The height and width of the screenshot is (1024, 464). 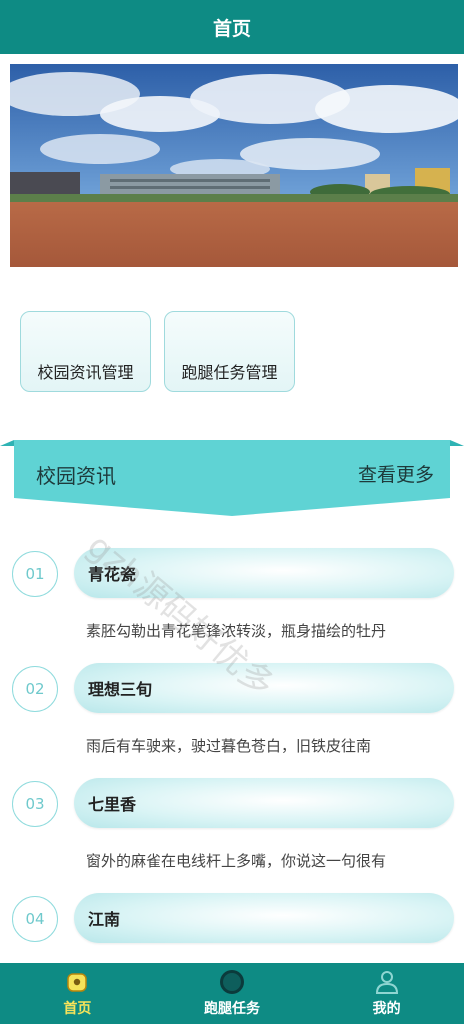 I want to click on news-number: 02, so click(x=35, y=689).